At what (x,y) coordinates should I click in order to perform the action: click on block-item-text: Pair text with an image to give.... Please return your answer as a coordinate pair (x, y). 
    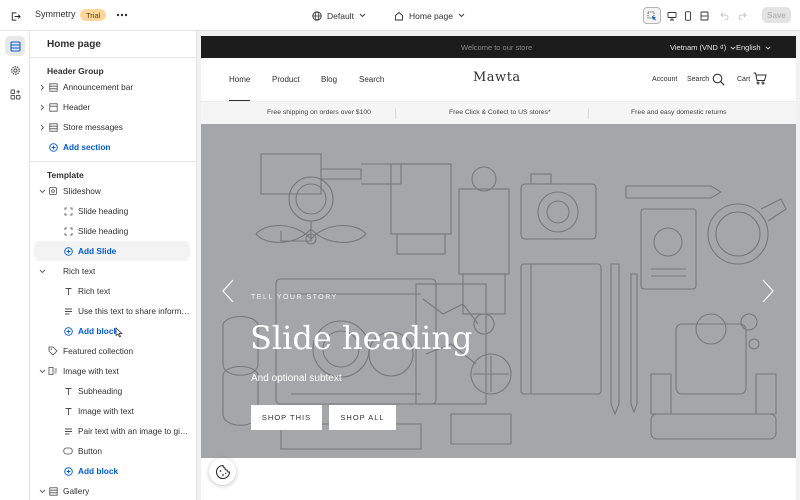
    Looking at the image, I should click on (113, 431).